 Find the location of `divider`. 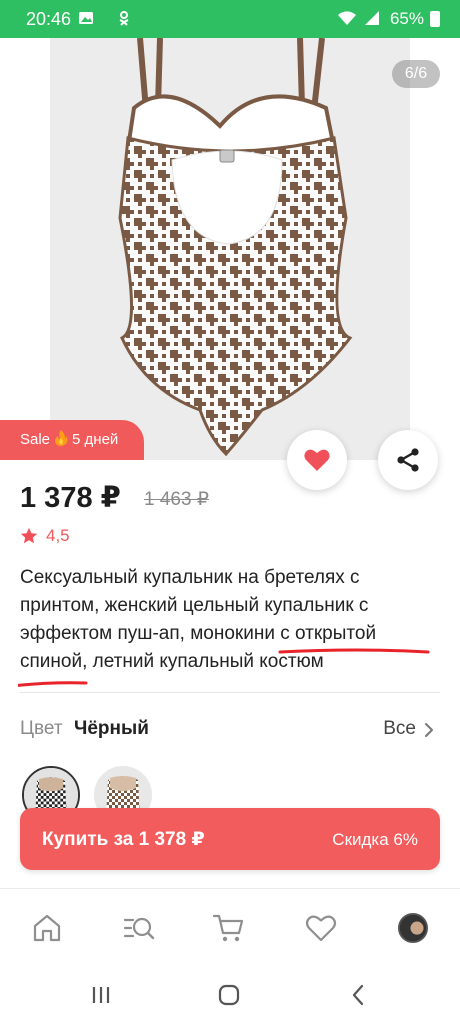

divider is located at coordinates (230, 692).